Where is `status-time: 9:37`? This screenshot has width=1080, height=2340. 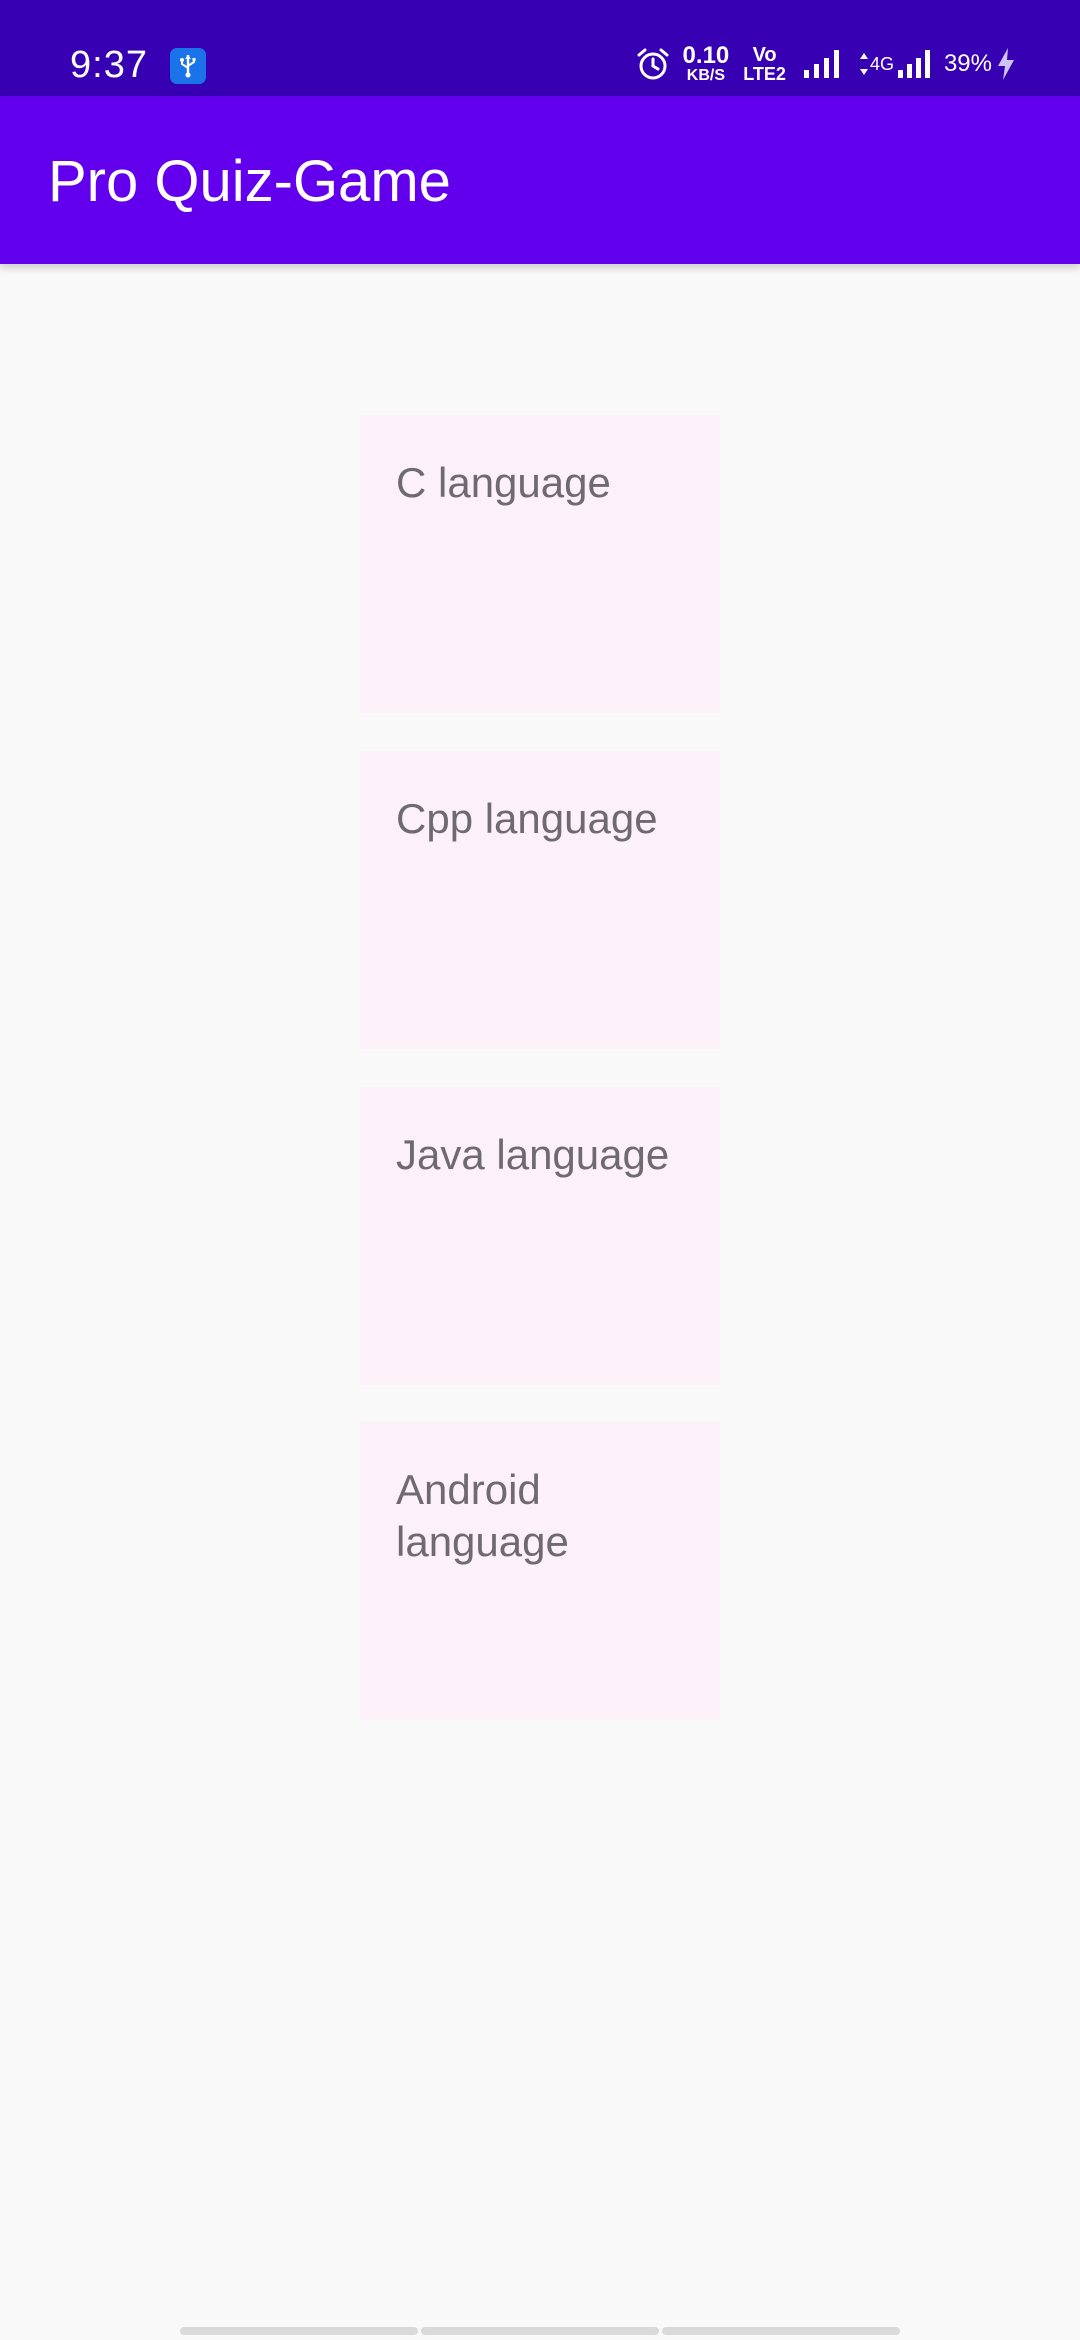 status-time: 9:37 is located at coordinates (109, 65).